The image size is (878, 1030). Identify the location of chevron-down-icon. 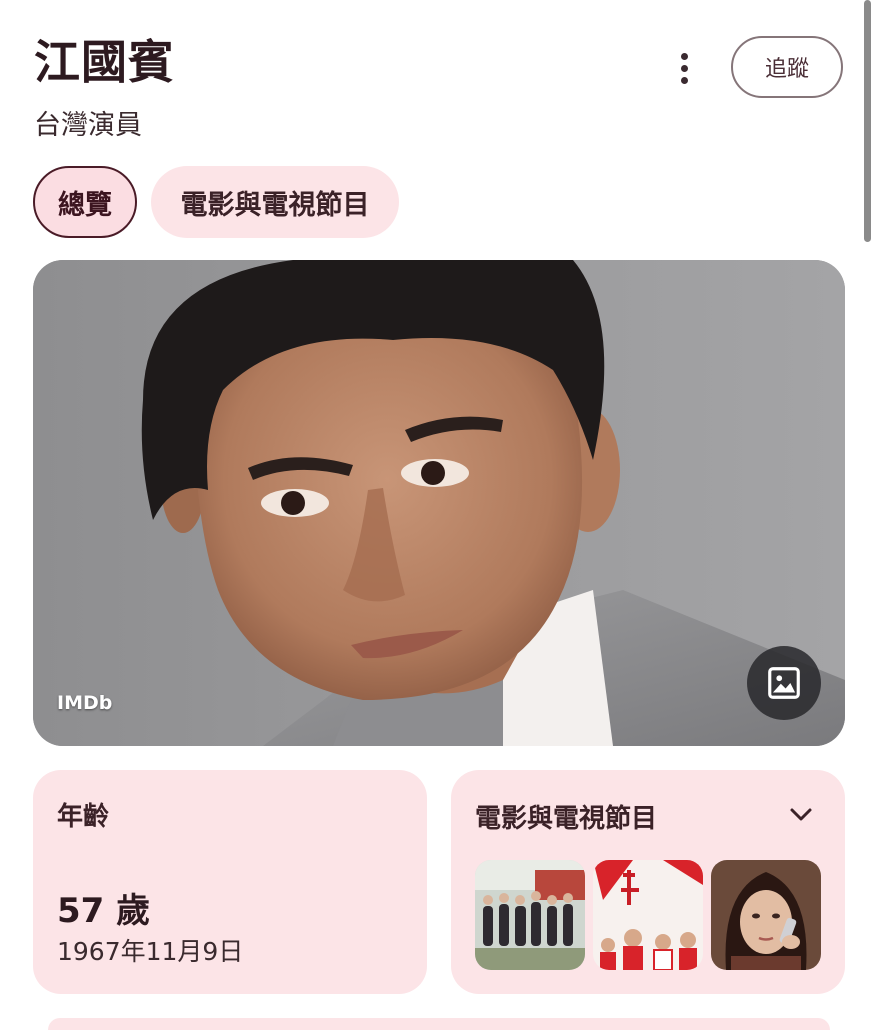
(801, 815).